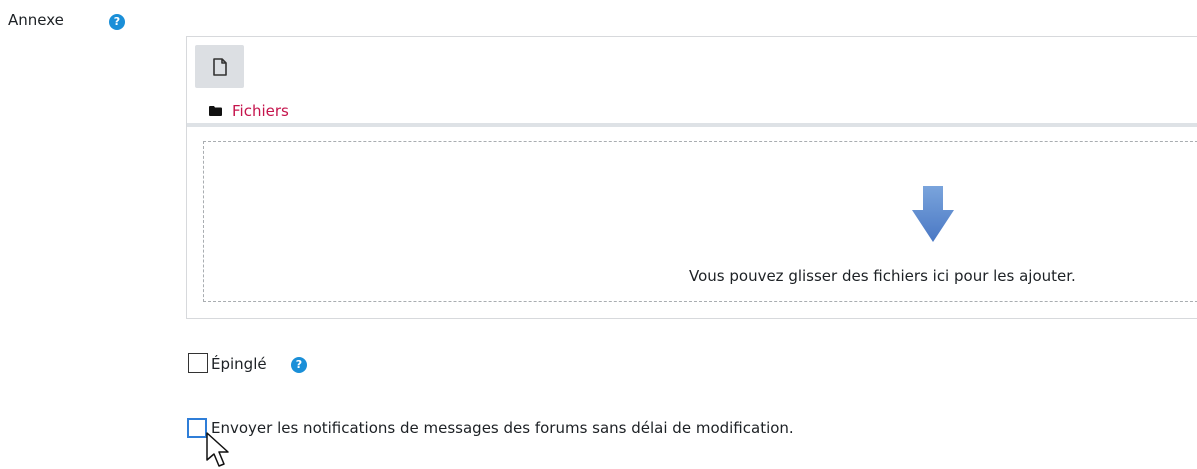 This screenshot has width=1197, height=469. I want to click on pinned-checkbox, so click(198, 363).